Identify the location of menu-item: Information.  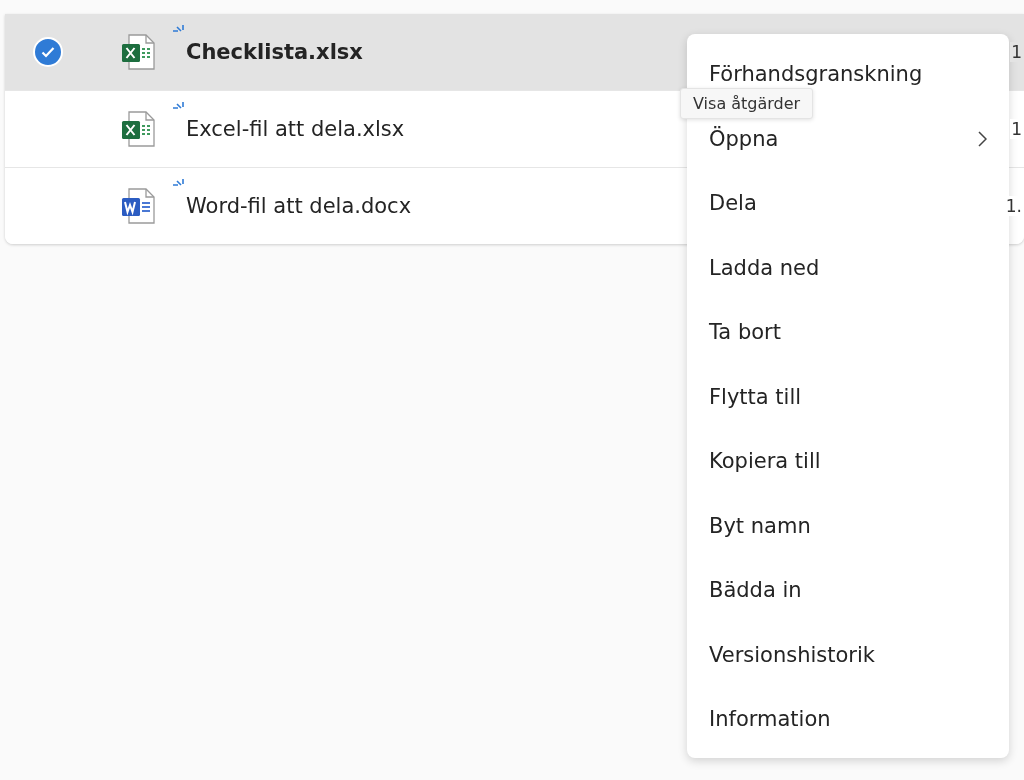
(848, 719).